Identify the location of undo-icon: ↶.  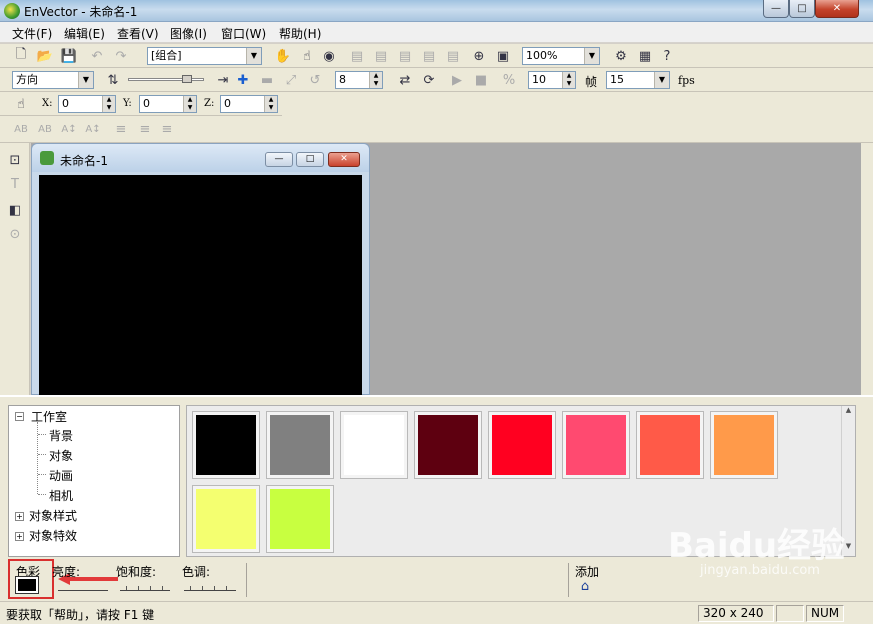
(97, 56).